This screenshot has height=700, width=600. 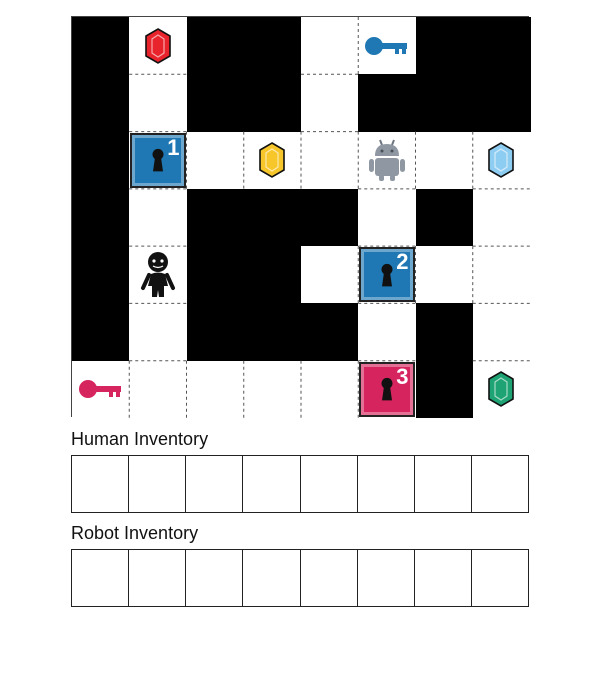 I want to click on locked-door-1: 1, so click(x=158, y=160).